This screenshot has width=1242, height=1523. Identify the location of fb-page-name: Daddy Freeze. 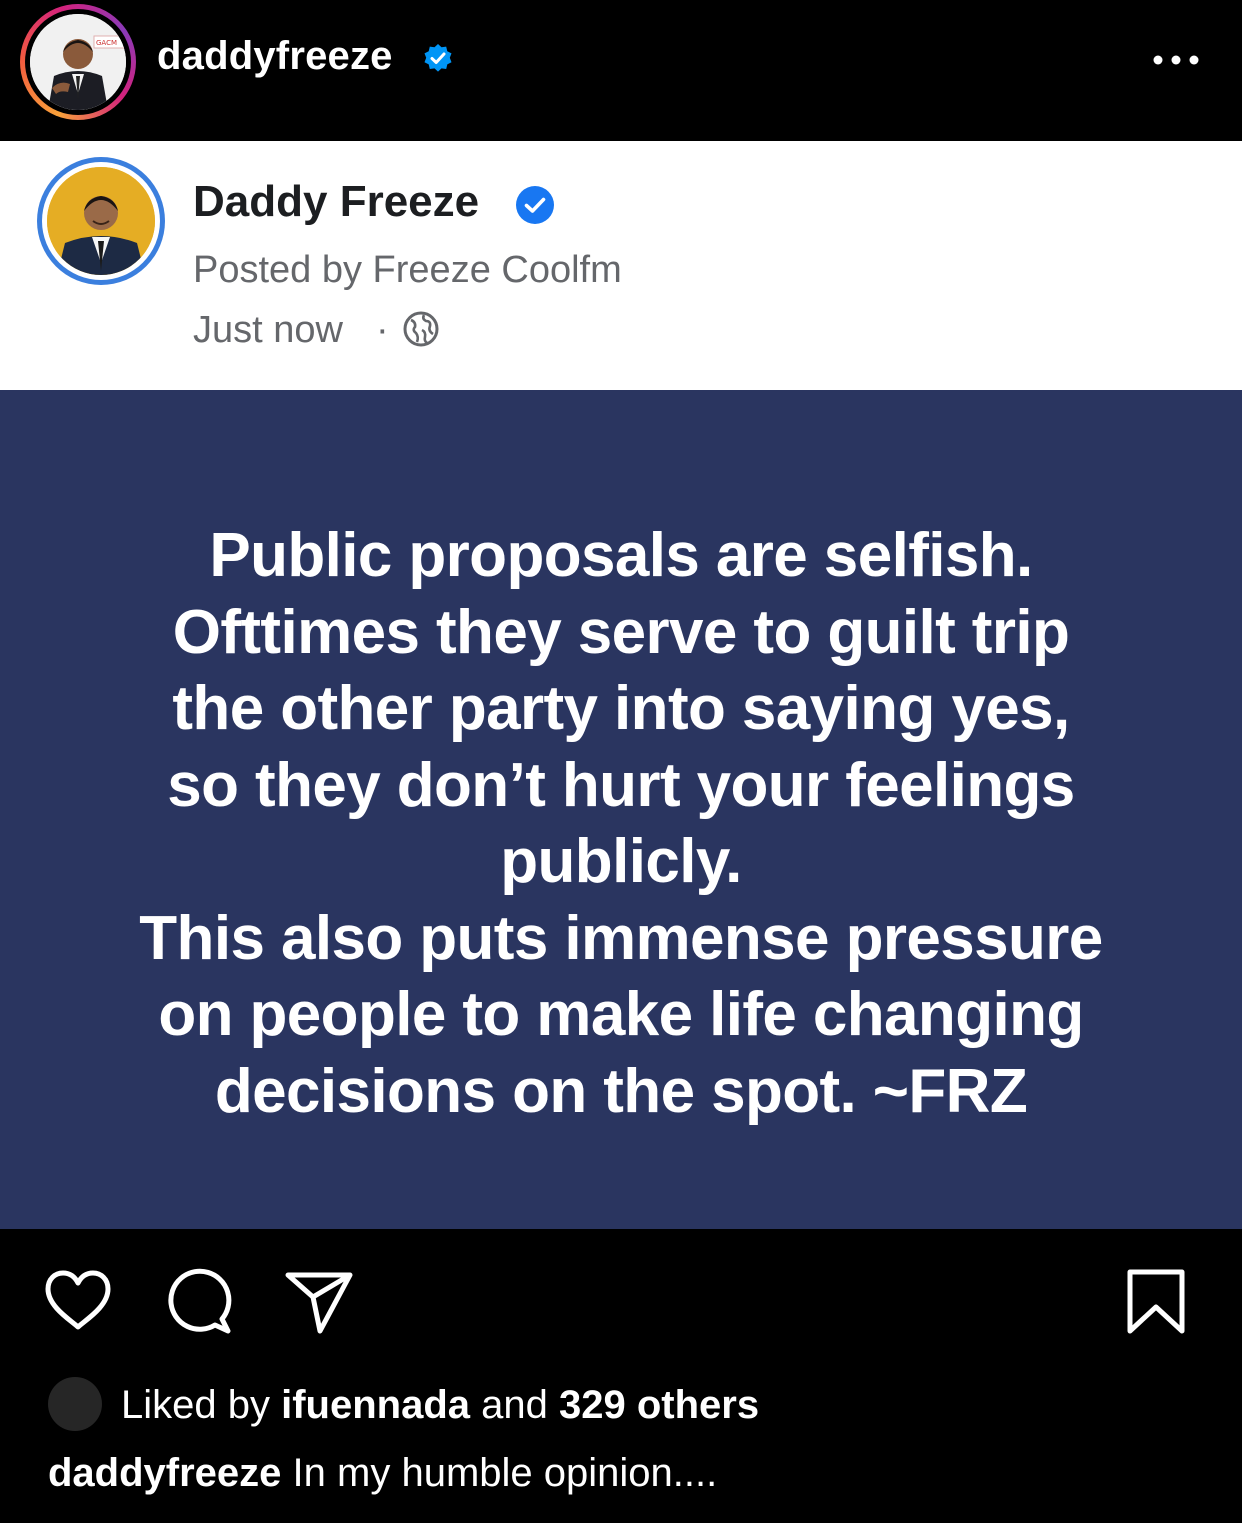
(336, 202).